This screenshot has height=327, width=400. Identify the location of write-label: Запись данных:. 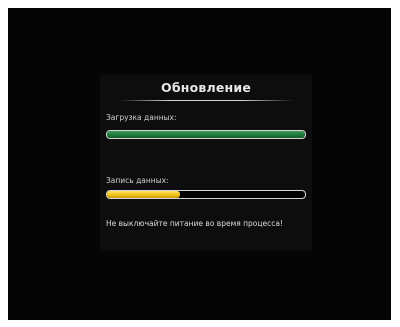
(137, 180).